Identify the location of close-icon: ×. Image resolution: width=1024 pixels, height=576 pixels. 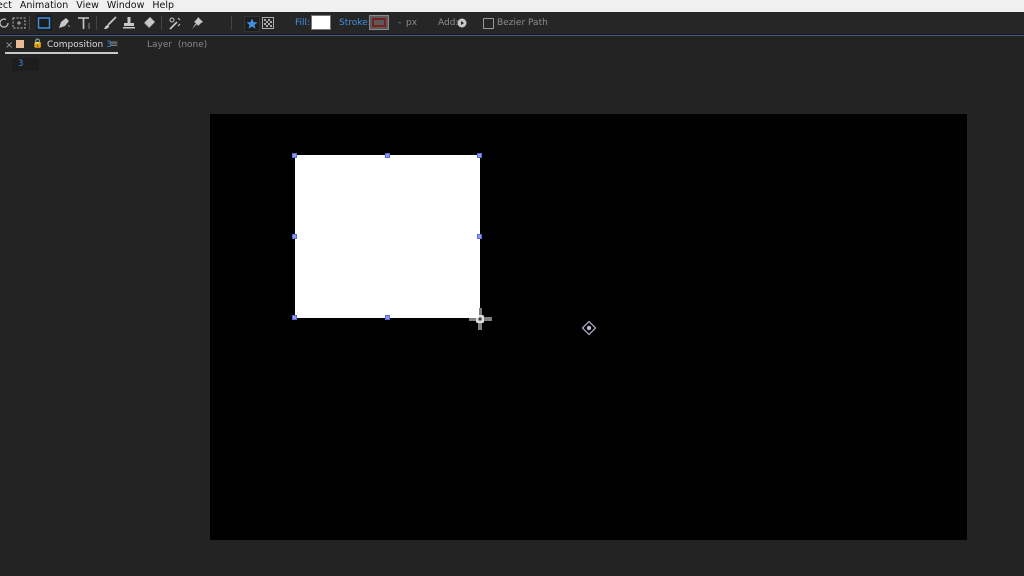
(9, 45).